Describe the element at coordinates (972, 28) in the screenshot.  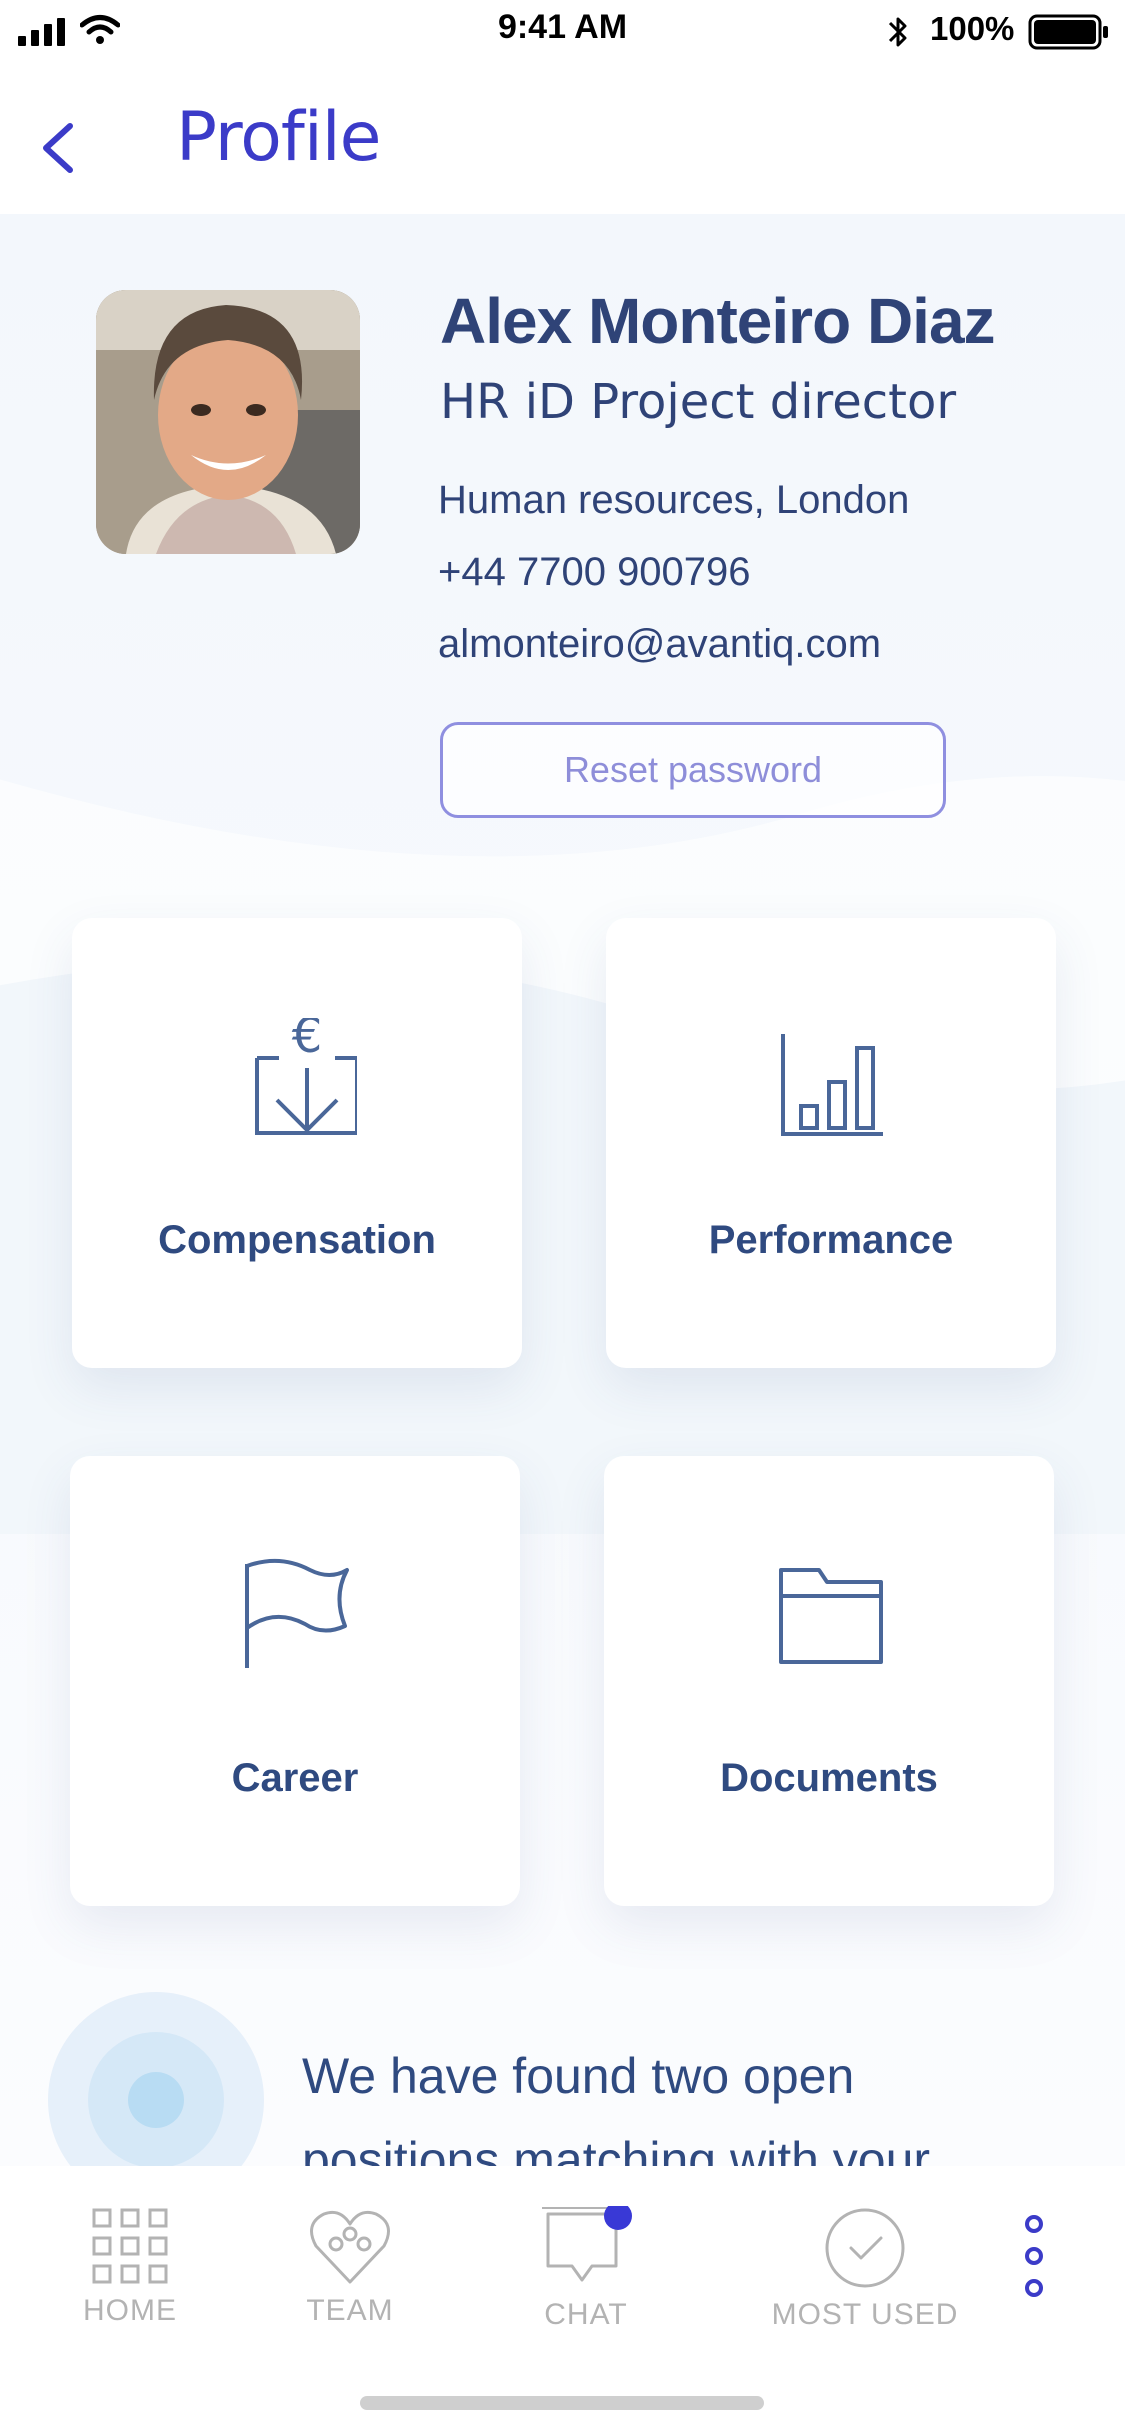
I see `battery-percentage: 100%` at that location.